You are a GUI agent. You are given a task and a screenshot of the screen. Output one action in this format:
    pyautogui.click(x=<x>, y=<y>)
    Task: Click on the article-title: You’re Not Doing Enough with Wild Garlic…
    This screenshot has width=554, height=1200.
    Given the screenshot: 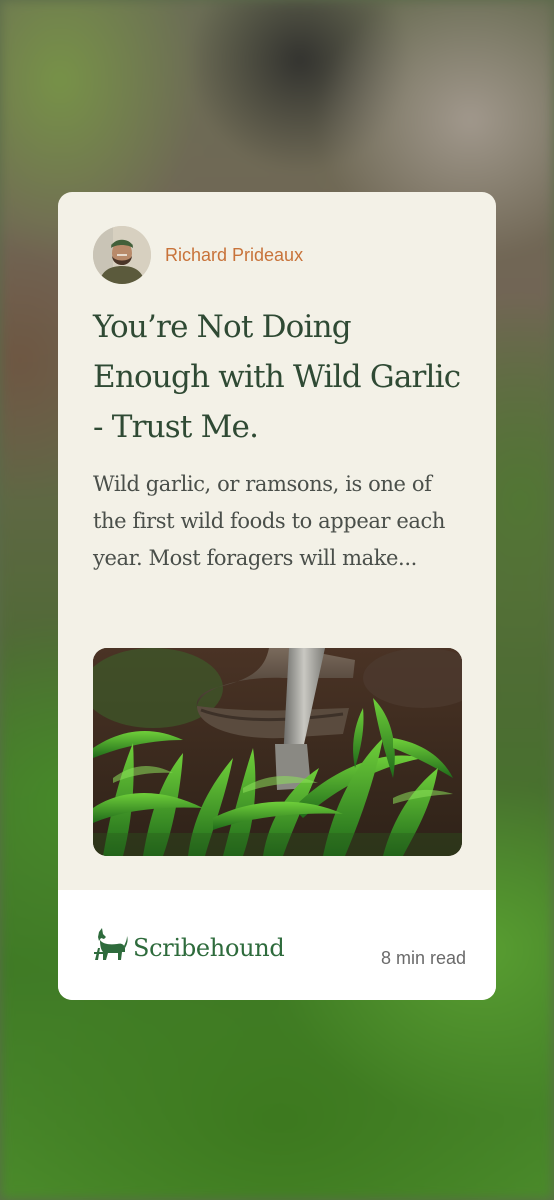 What is the action you would take?
    pyautogui.click(x=283, y=377)
    